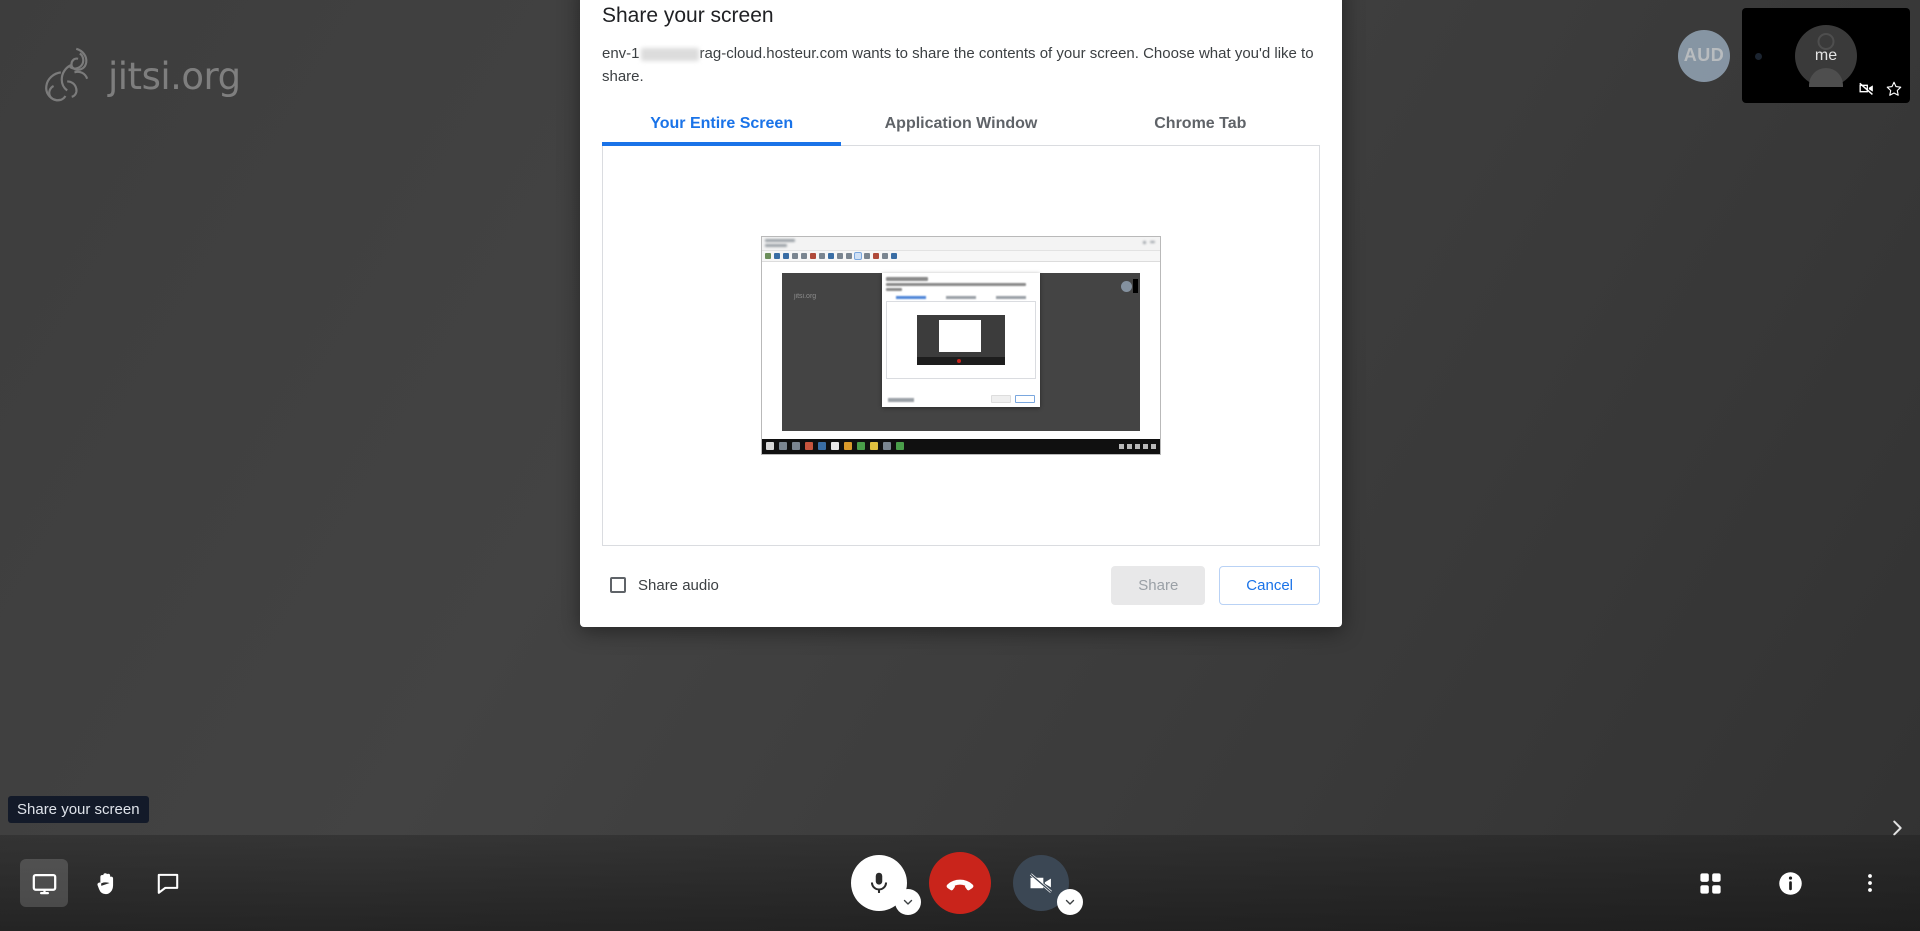  Describe the element at coordinates (174, 76) in the screenshot. I see `watermark-label: jitsi.org` at that location.